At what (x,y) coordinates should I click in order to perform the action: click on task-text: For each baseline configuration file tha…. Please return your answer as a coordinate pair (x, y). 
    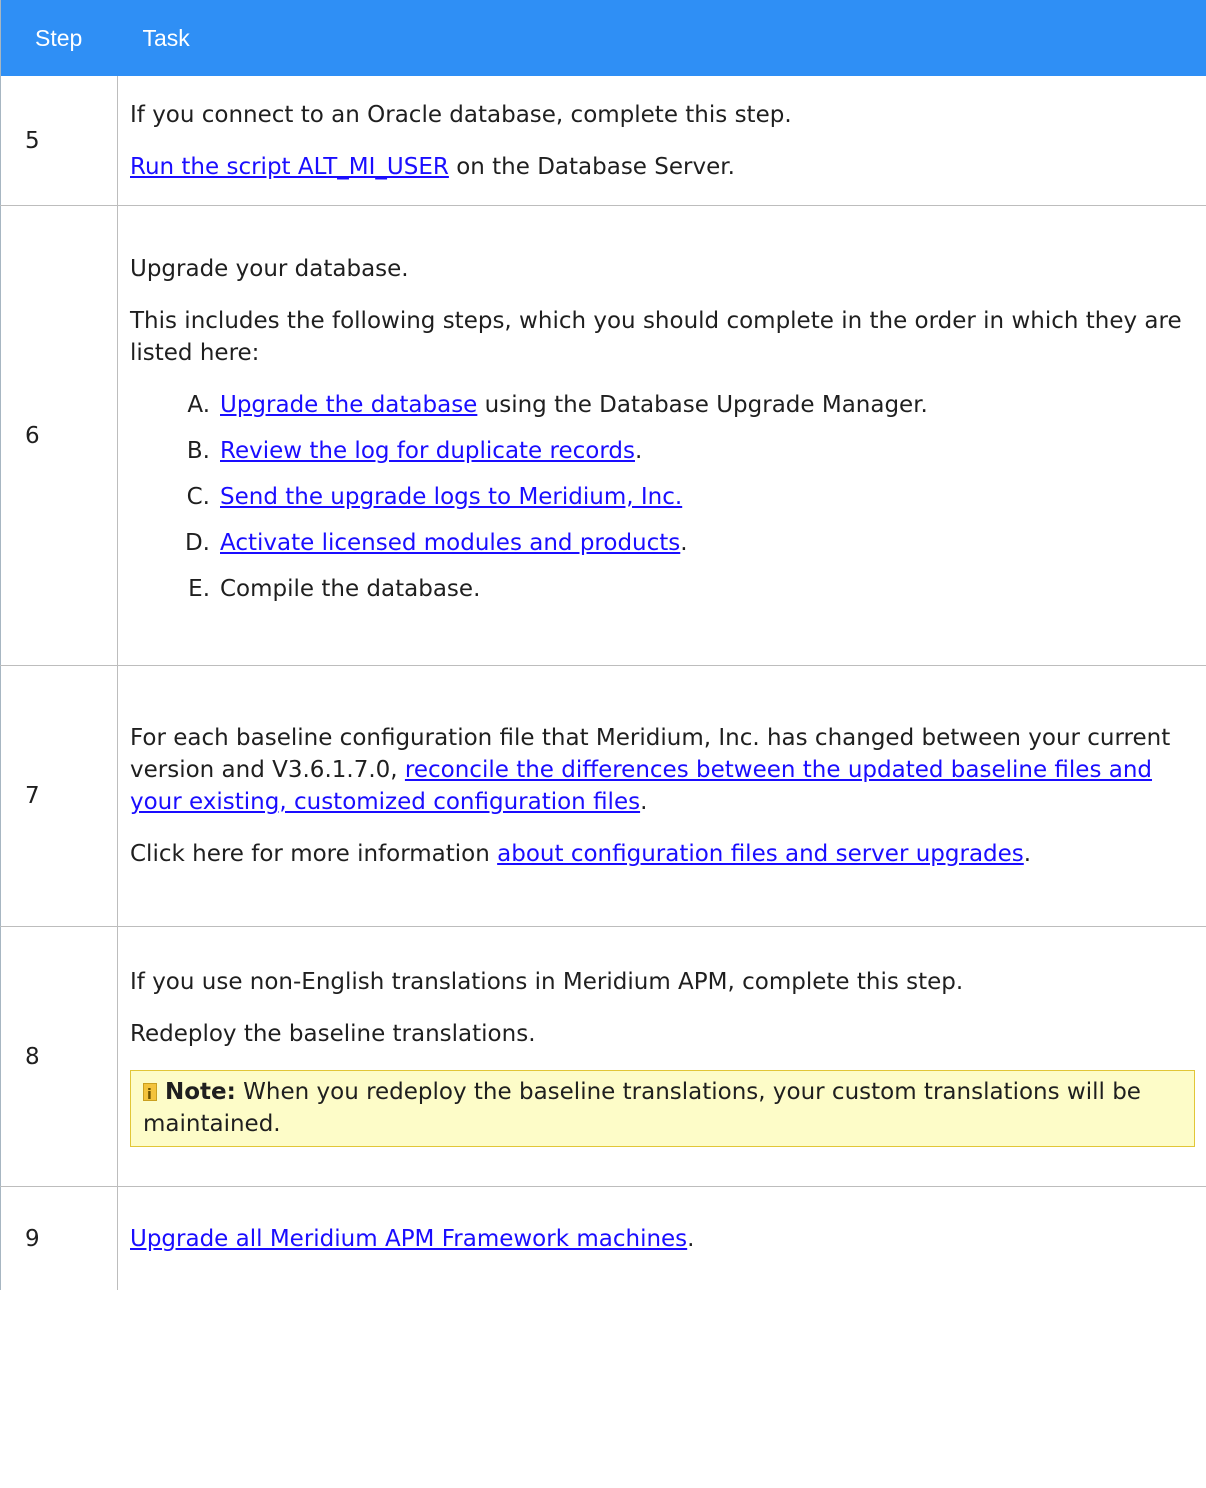
    Looking at the image, I should click on (662, 770).